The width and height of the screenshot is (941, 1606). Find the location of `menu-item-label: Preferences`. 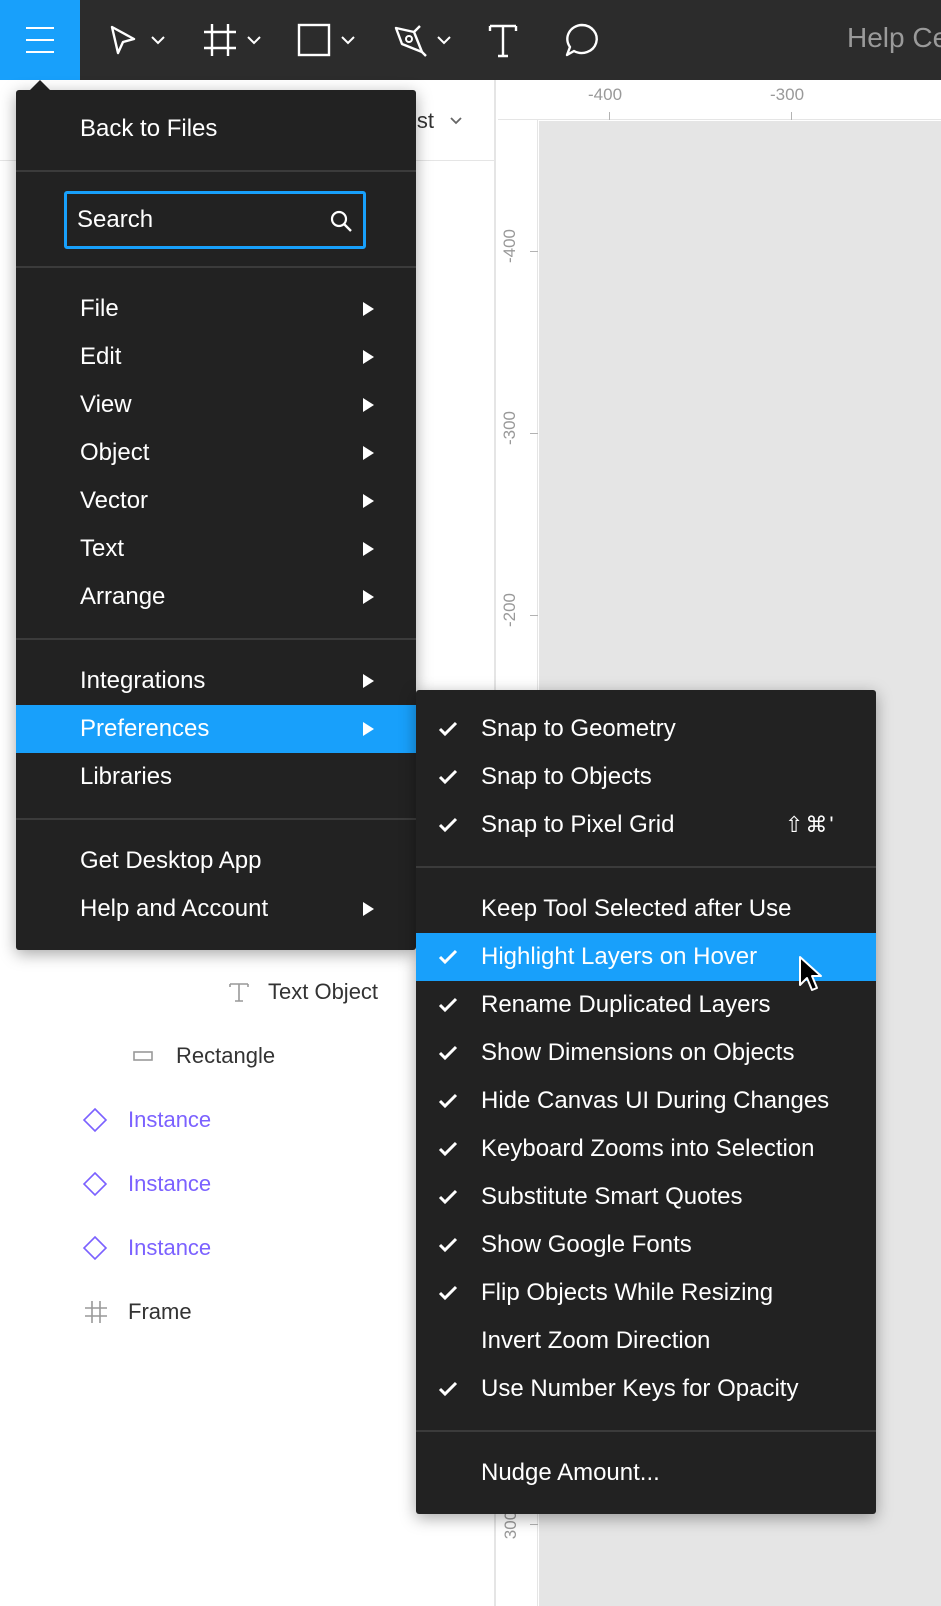

menu-item-label: Preferences is located at coordinates (145, 728).